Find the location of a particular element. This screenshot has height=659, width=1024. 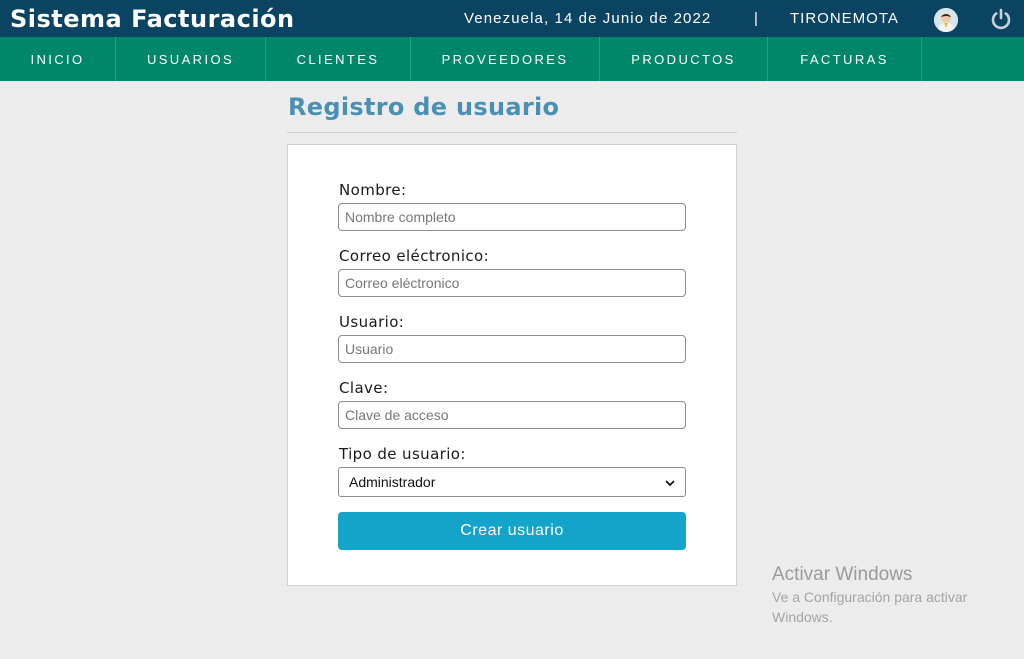

activation-watermark-line2: Windows. is located at coordinates (802, 617).